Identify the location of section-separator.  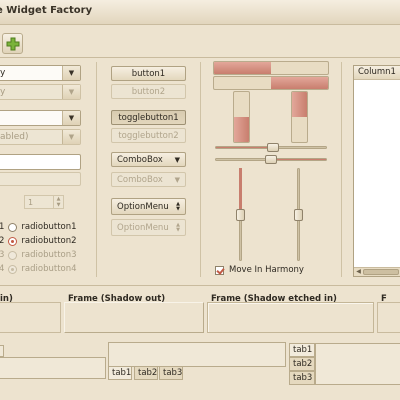
(200, 285).